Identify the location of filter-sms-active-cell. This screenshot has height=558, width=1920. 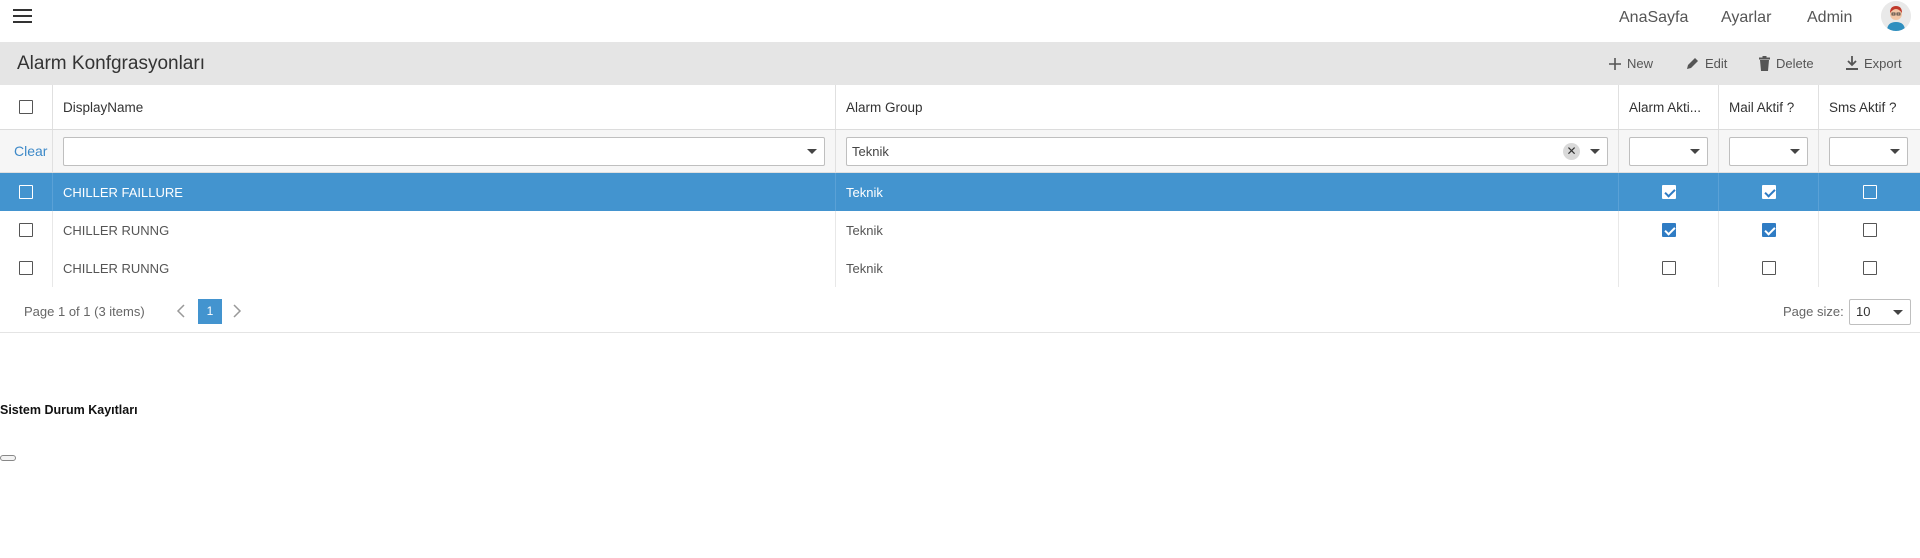
(1869, 151).